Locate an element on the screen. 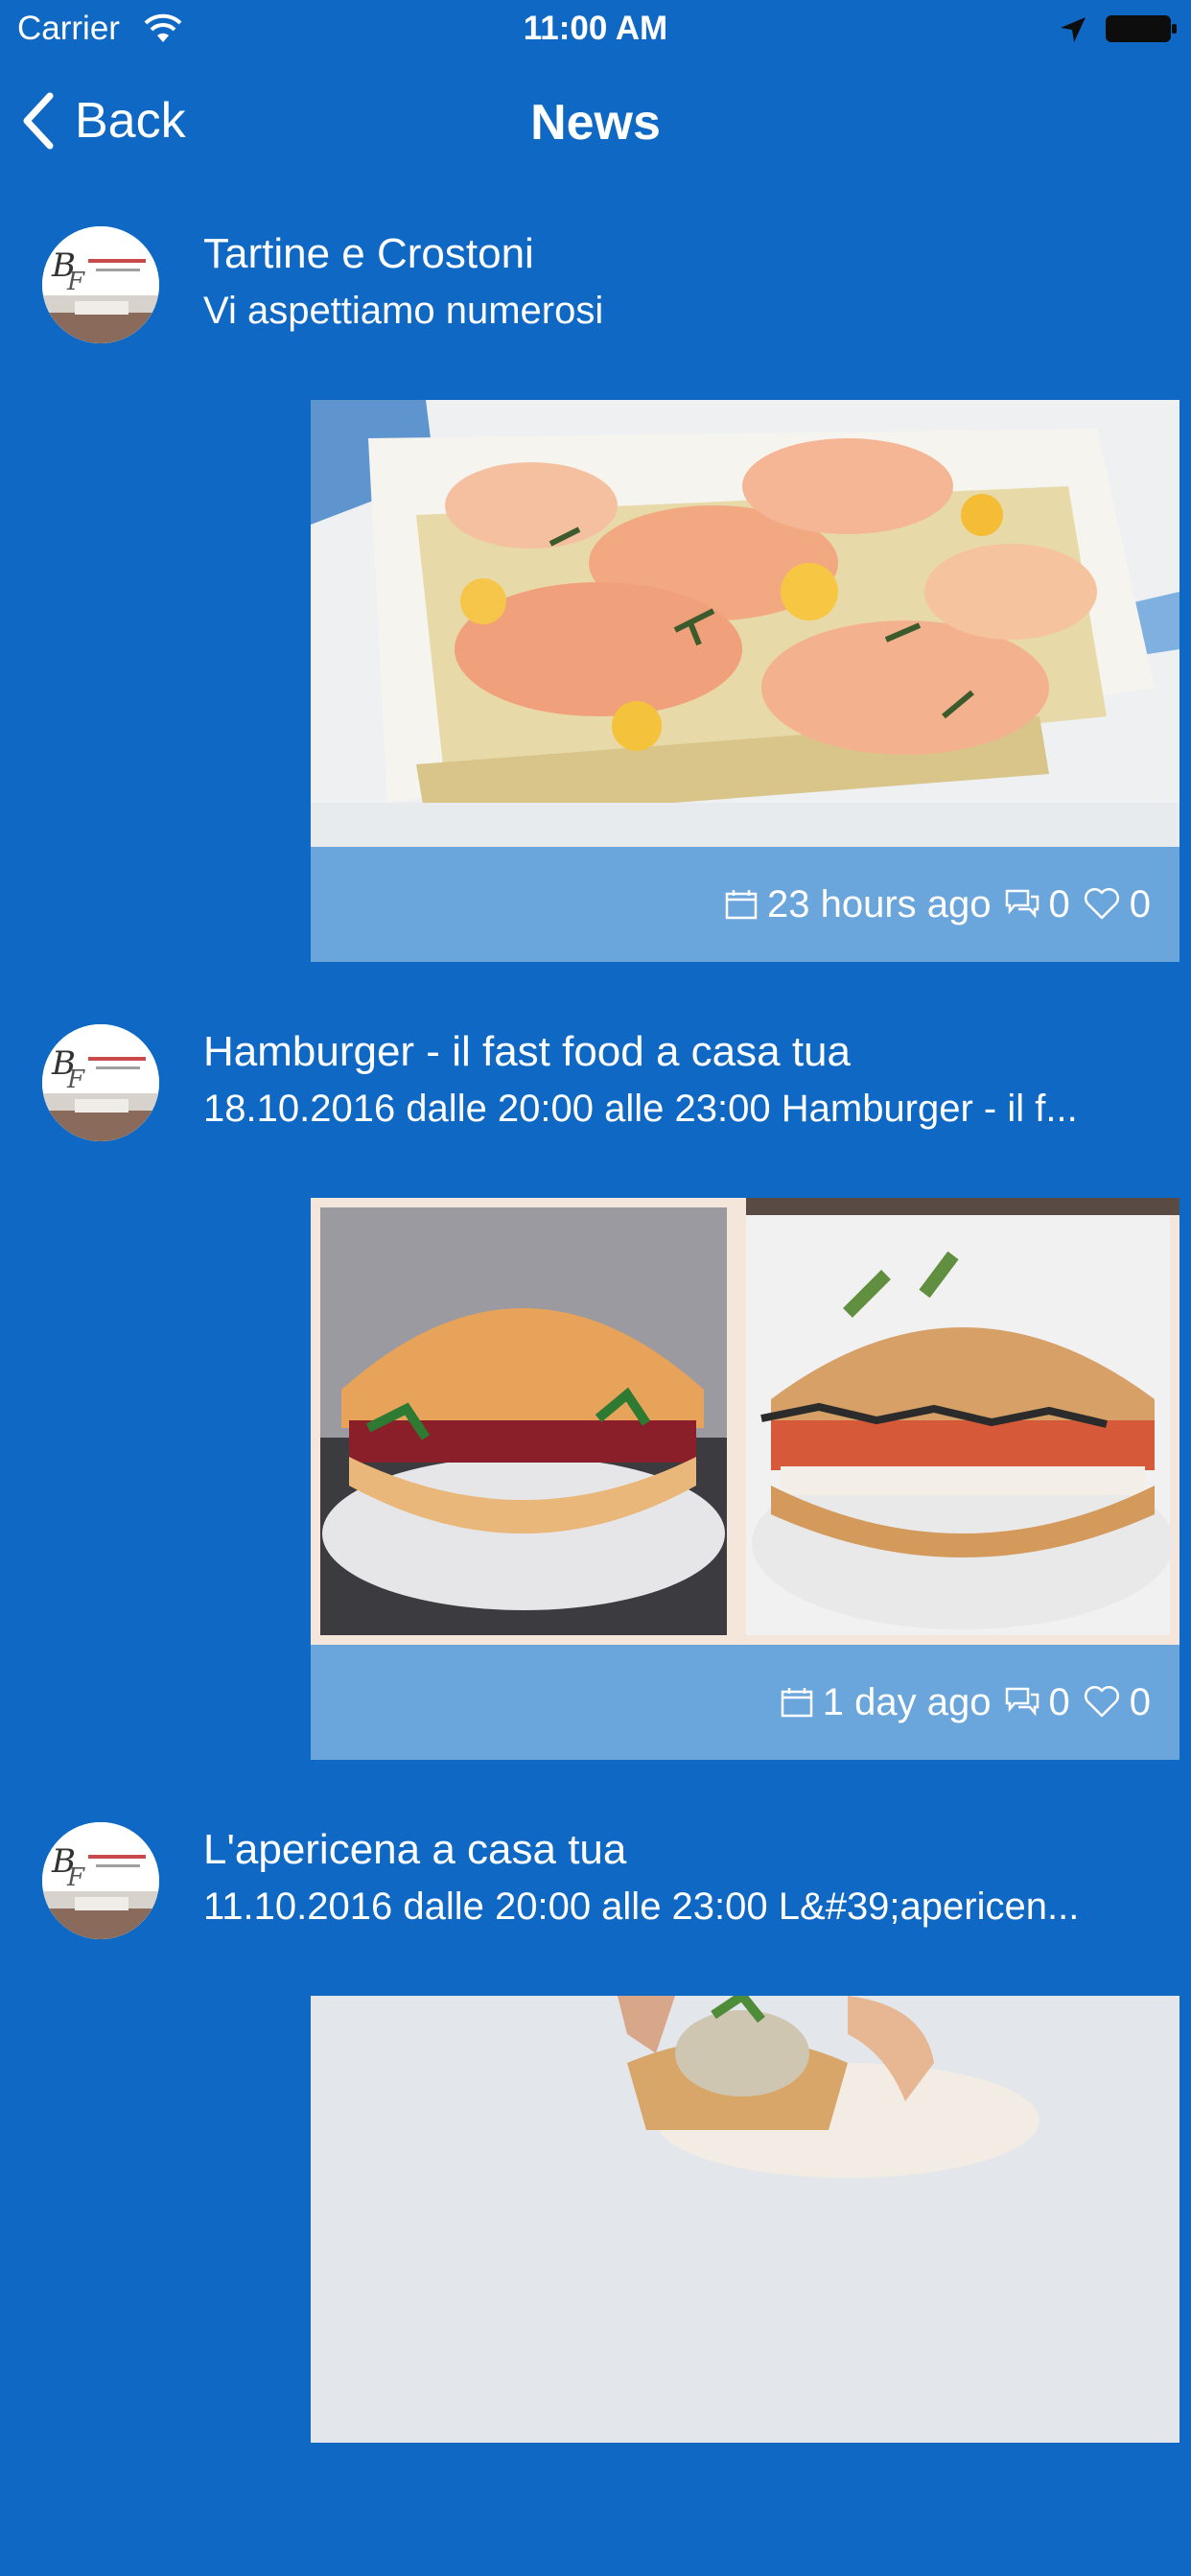 The image size is (1191, 2576). news-title: Hamburger - il fast food a casa tua is located at coordinates (527, 1051).